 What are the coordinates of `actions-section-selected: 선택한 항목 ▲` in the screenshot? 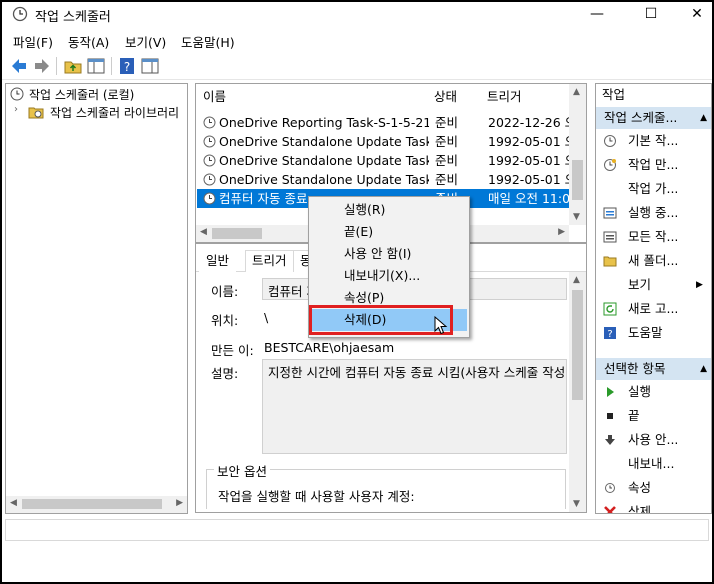 It's located at (653, 369).